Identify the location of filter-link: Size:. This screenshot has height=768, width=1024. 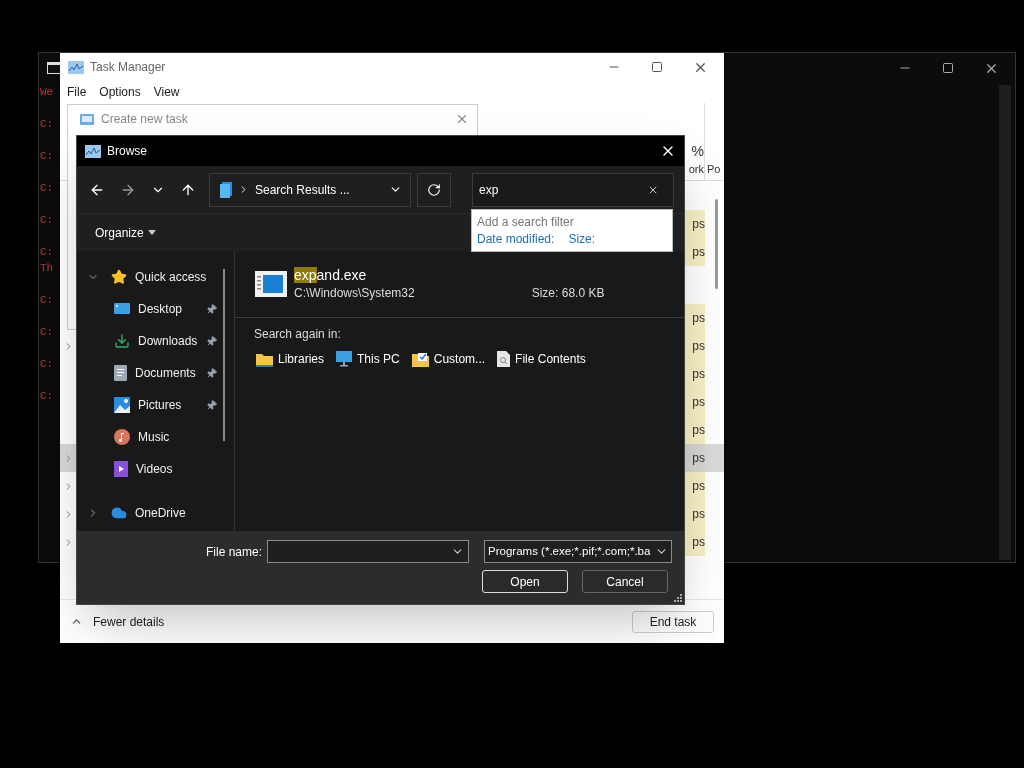
(582, 239).